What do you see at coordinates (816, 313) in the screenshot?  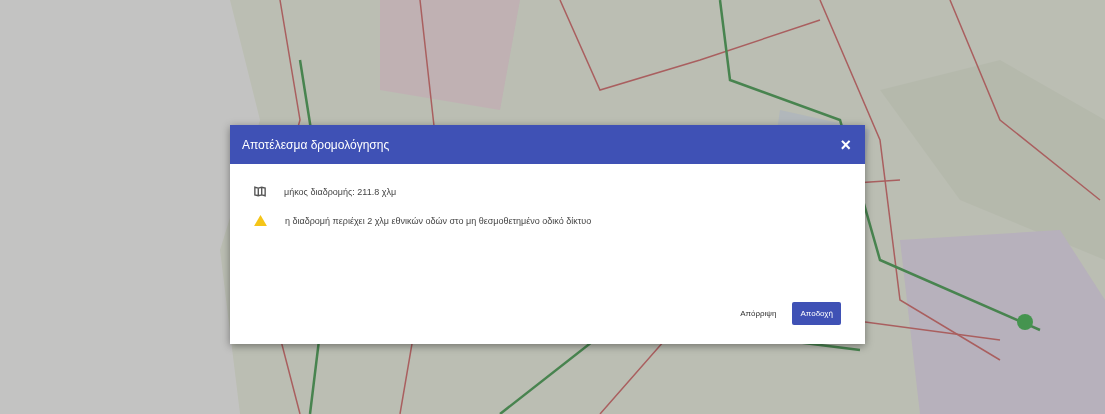 I see `accept-button: Αποδοχή` at bounding box center [816, 313].